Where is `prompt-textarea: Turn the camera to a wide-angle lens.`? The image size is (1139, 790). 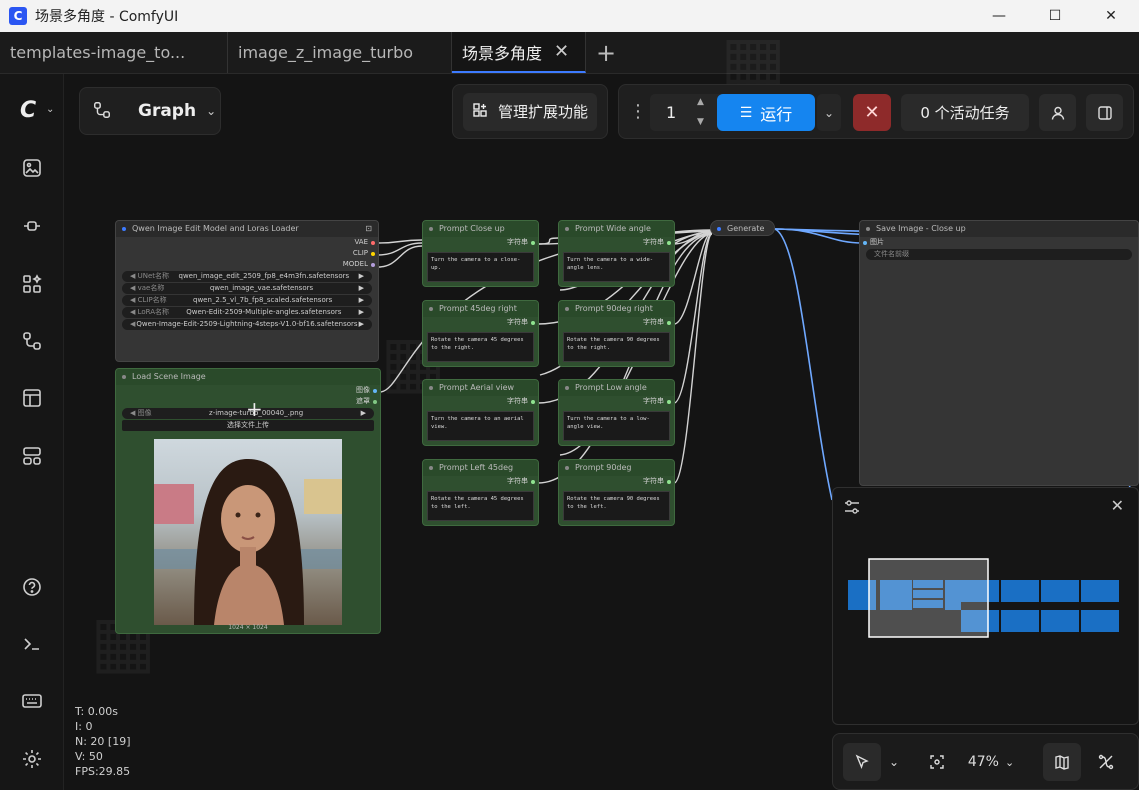 prompt-textarea: Turn the camera to a wide-angle lens. is located at coordinates (616, 267).